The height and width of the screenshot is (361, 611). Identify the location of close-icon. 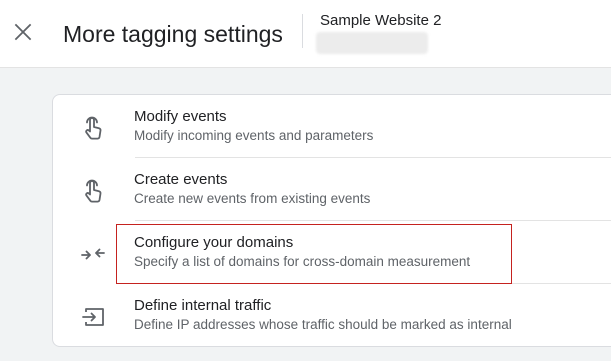
(23, 32).